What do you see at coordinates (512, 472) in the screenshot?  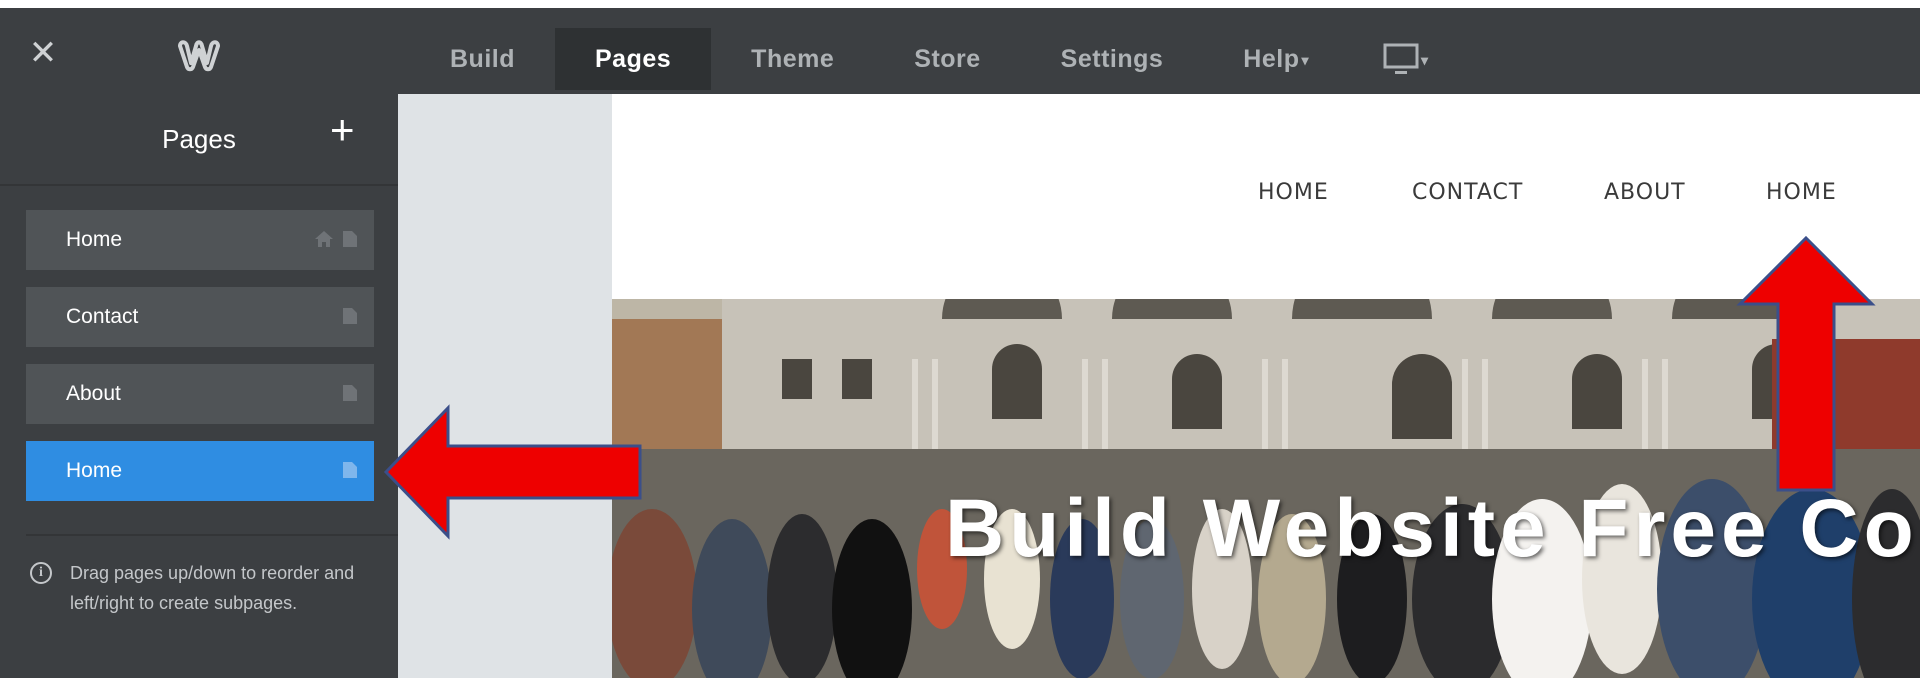 I see `red-arrow-left-annotation` at bounding box center [512, 472].